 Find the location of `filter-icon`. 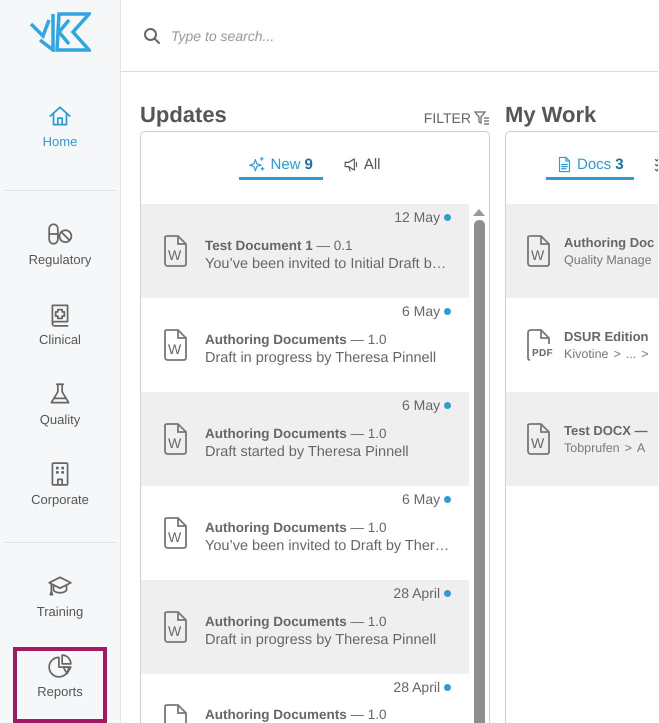

filter-icon is located at coordinates (482, 118).